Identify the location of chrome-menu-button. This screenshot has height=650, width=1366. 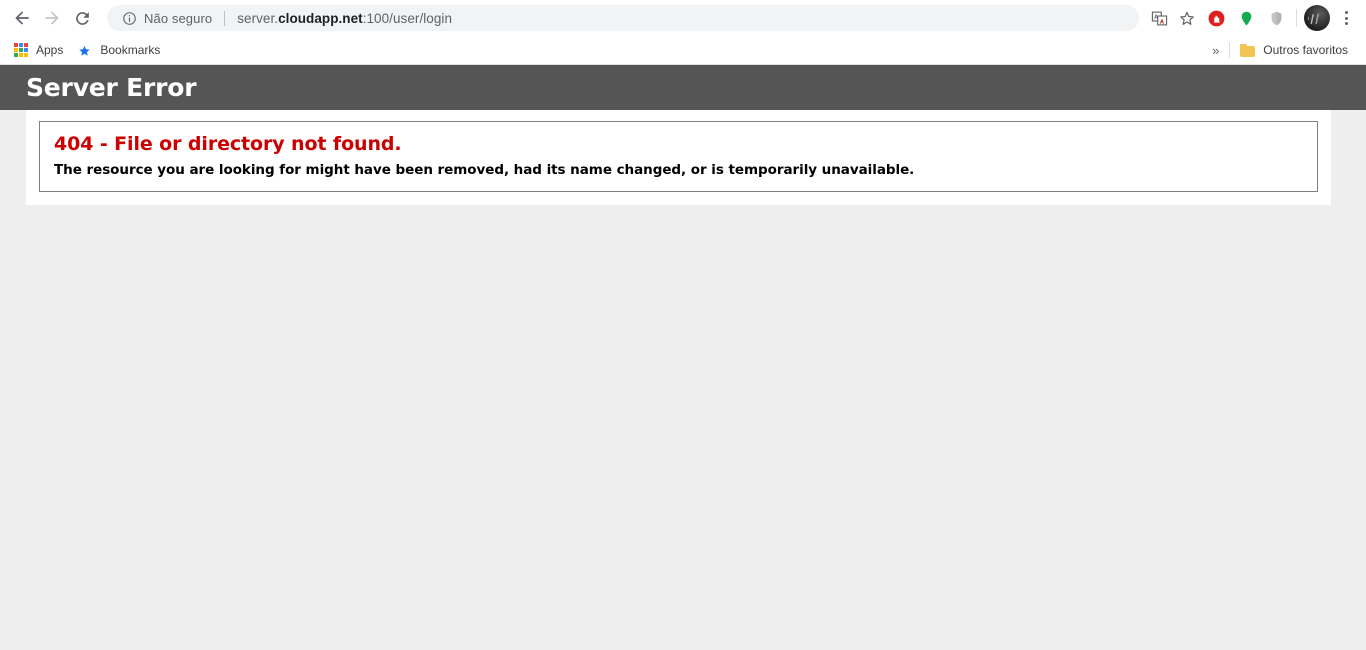
(1346, 18).